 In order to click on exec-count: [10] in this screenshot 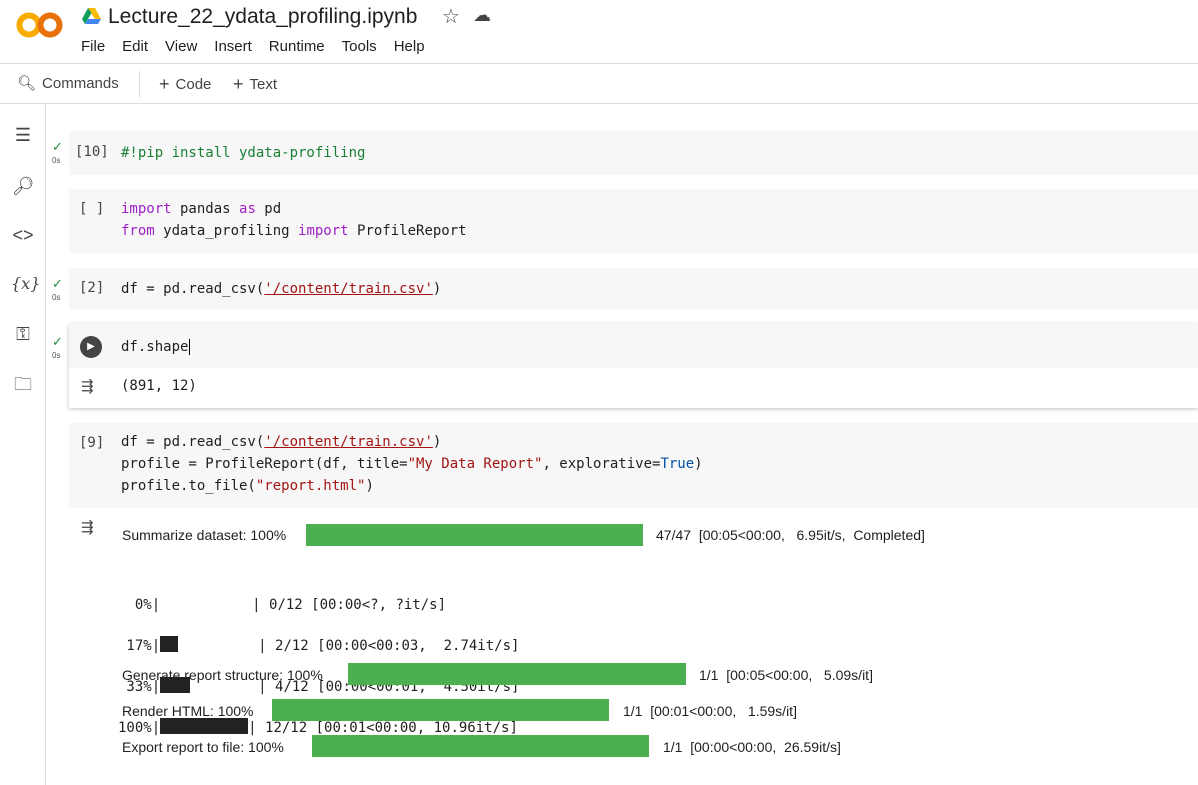, I will do `click(92, 152)`.